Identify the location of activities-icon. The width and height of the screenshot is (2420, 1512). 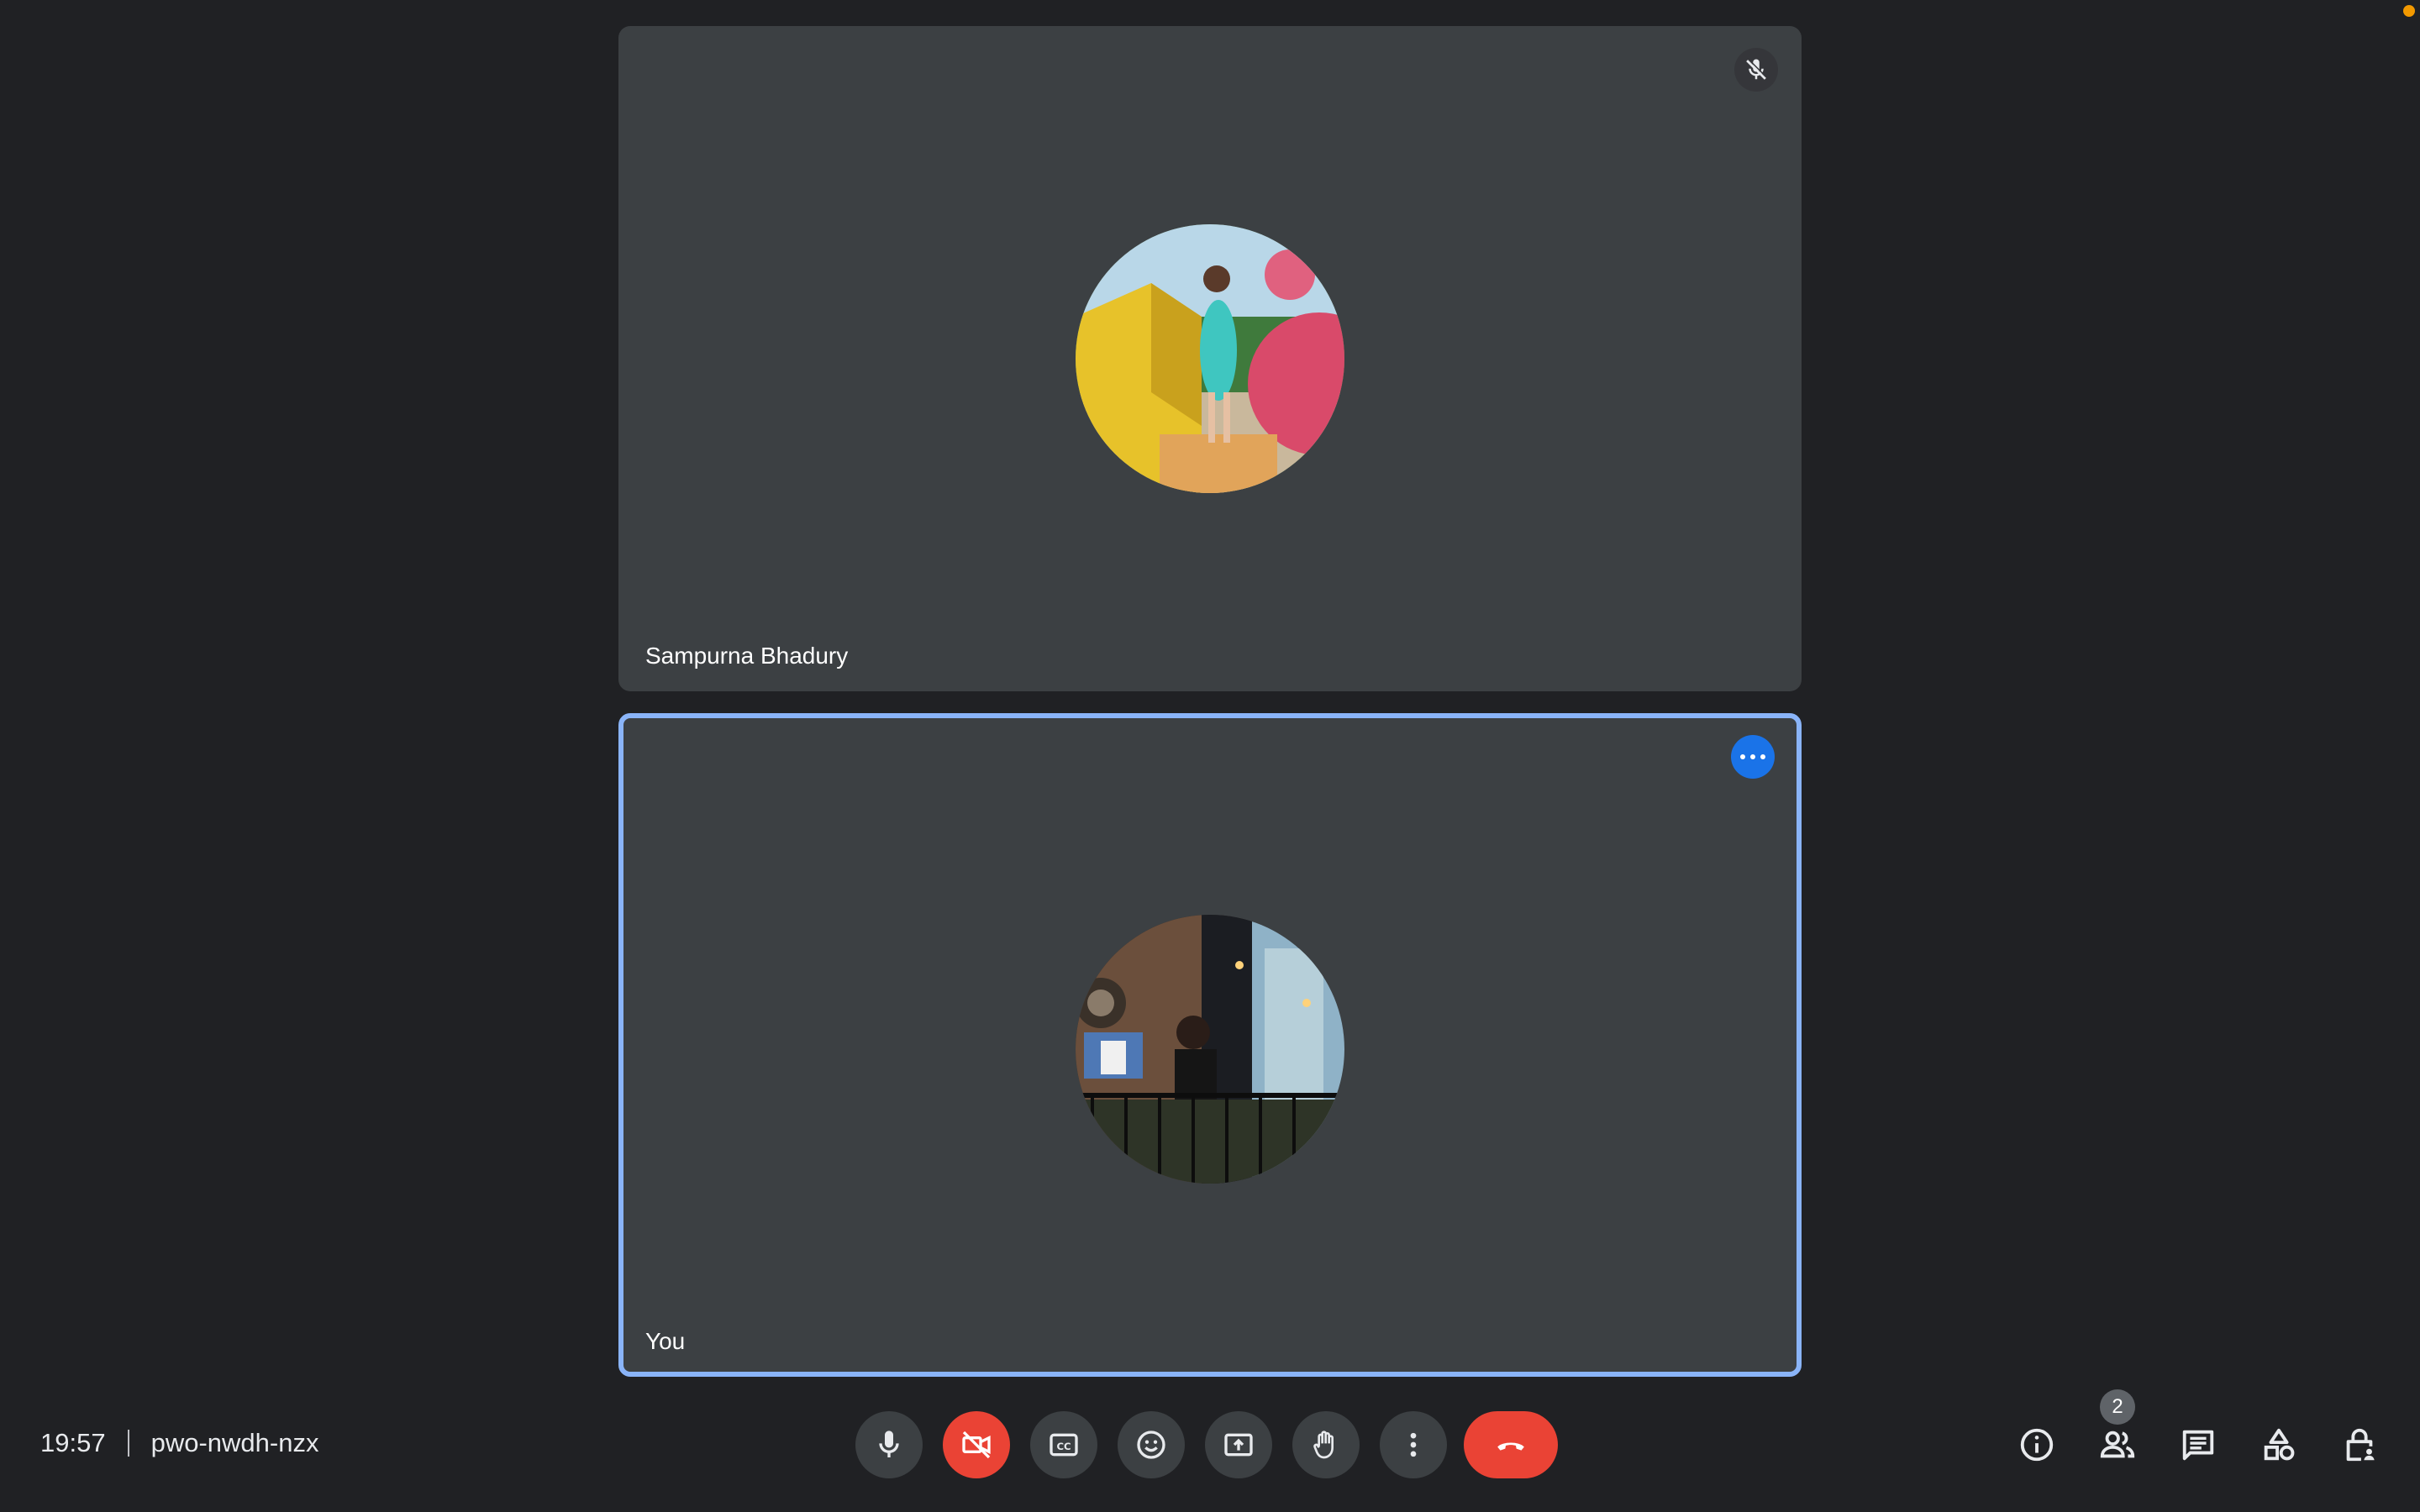
(2279, 1444).